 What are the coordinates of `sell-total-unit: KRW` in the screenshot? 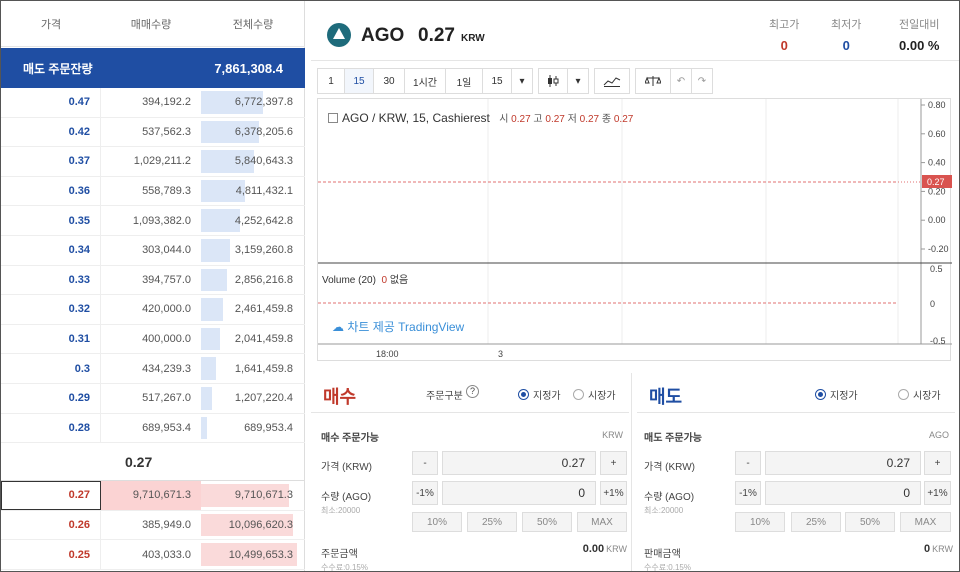 It's located at (942, 549).